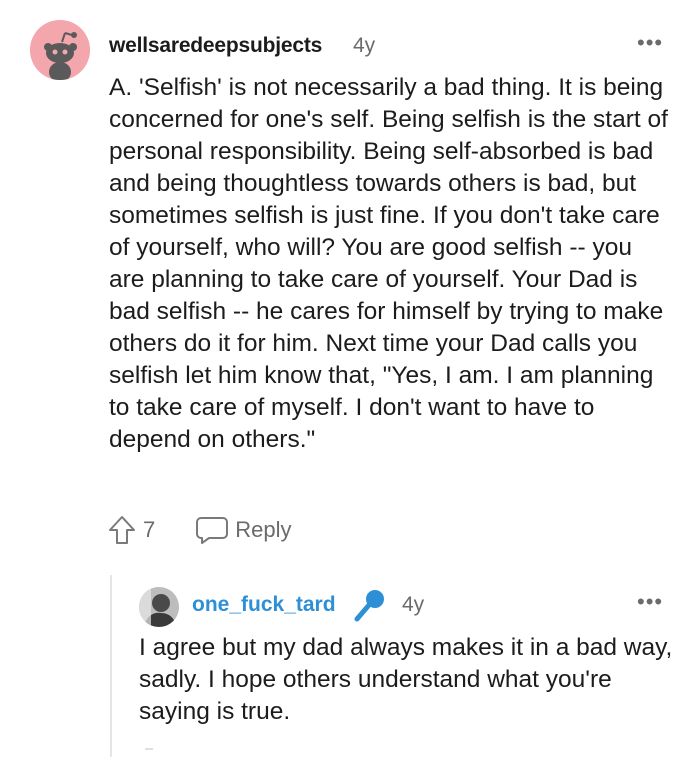  Describe the element at coordinates (650, 43) in the screenshot. I see `more-options-icon: •••` at that location.